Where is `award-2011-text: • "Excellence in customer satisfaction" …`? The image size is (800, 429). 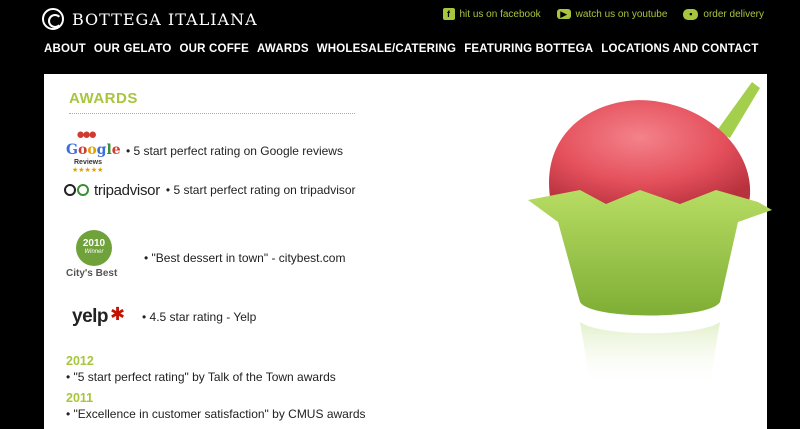 award-2011-text: • "Excellence in customer satisfaction" … is located at coordinates (216, 414).